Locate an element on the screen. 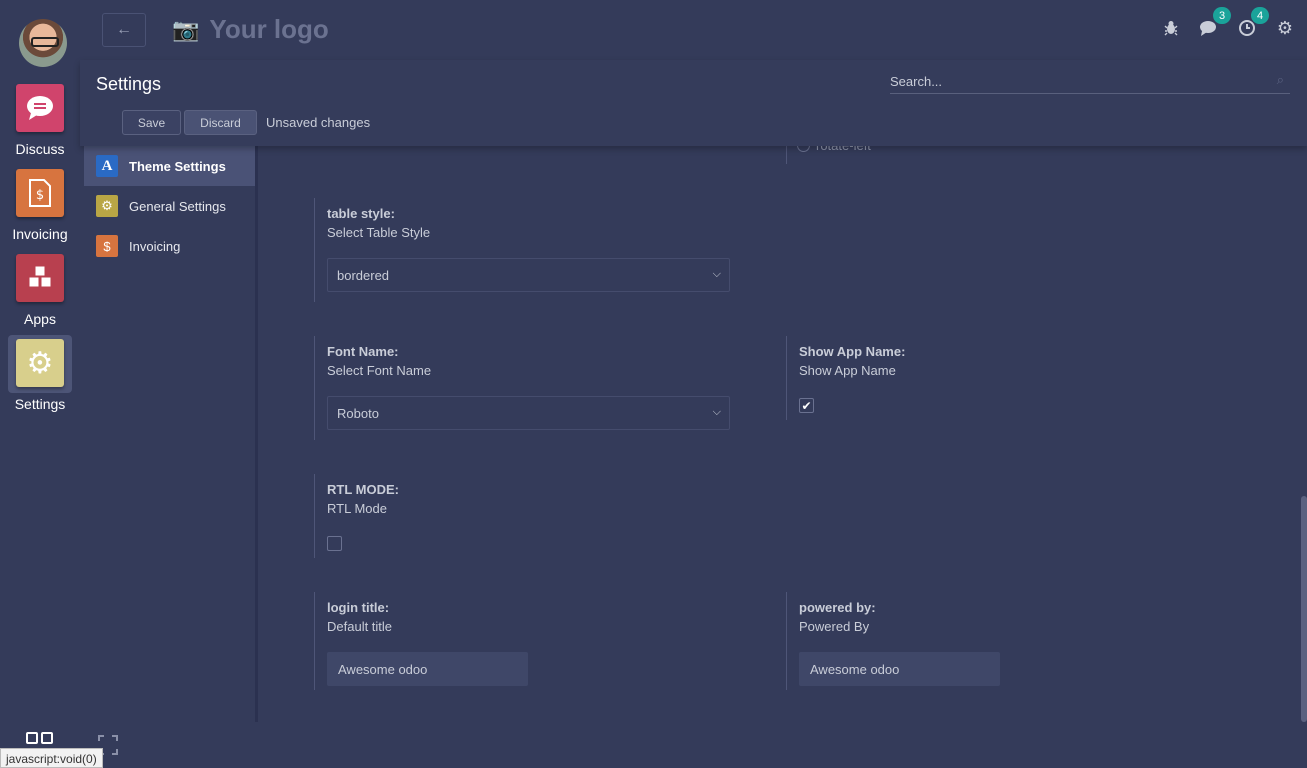 This screenshot has height=768, width=1307. app-settings: ⚙ Settings is located at coordinates (40, 373).